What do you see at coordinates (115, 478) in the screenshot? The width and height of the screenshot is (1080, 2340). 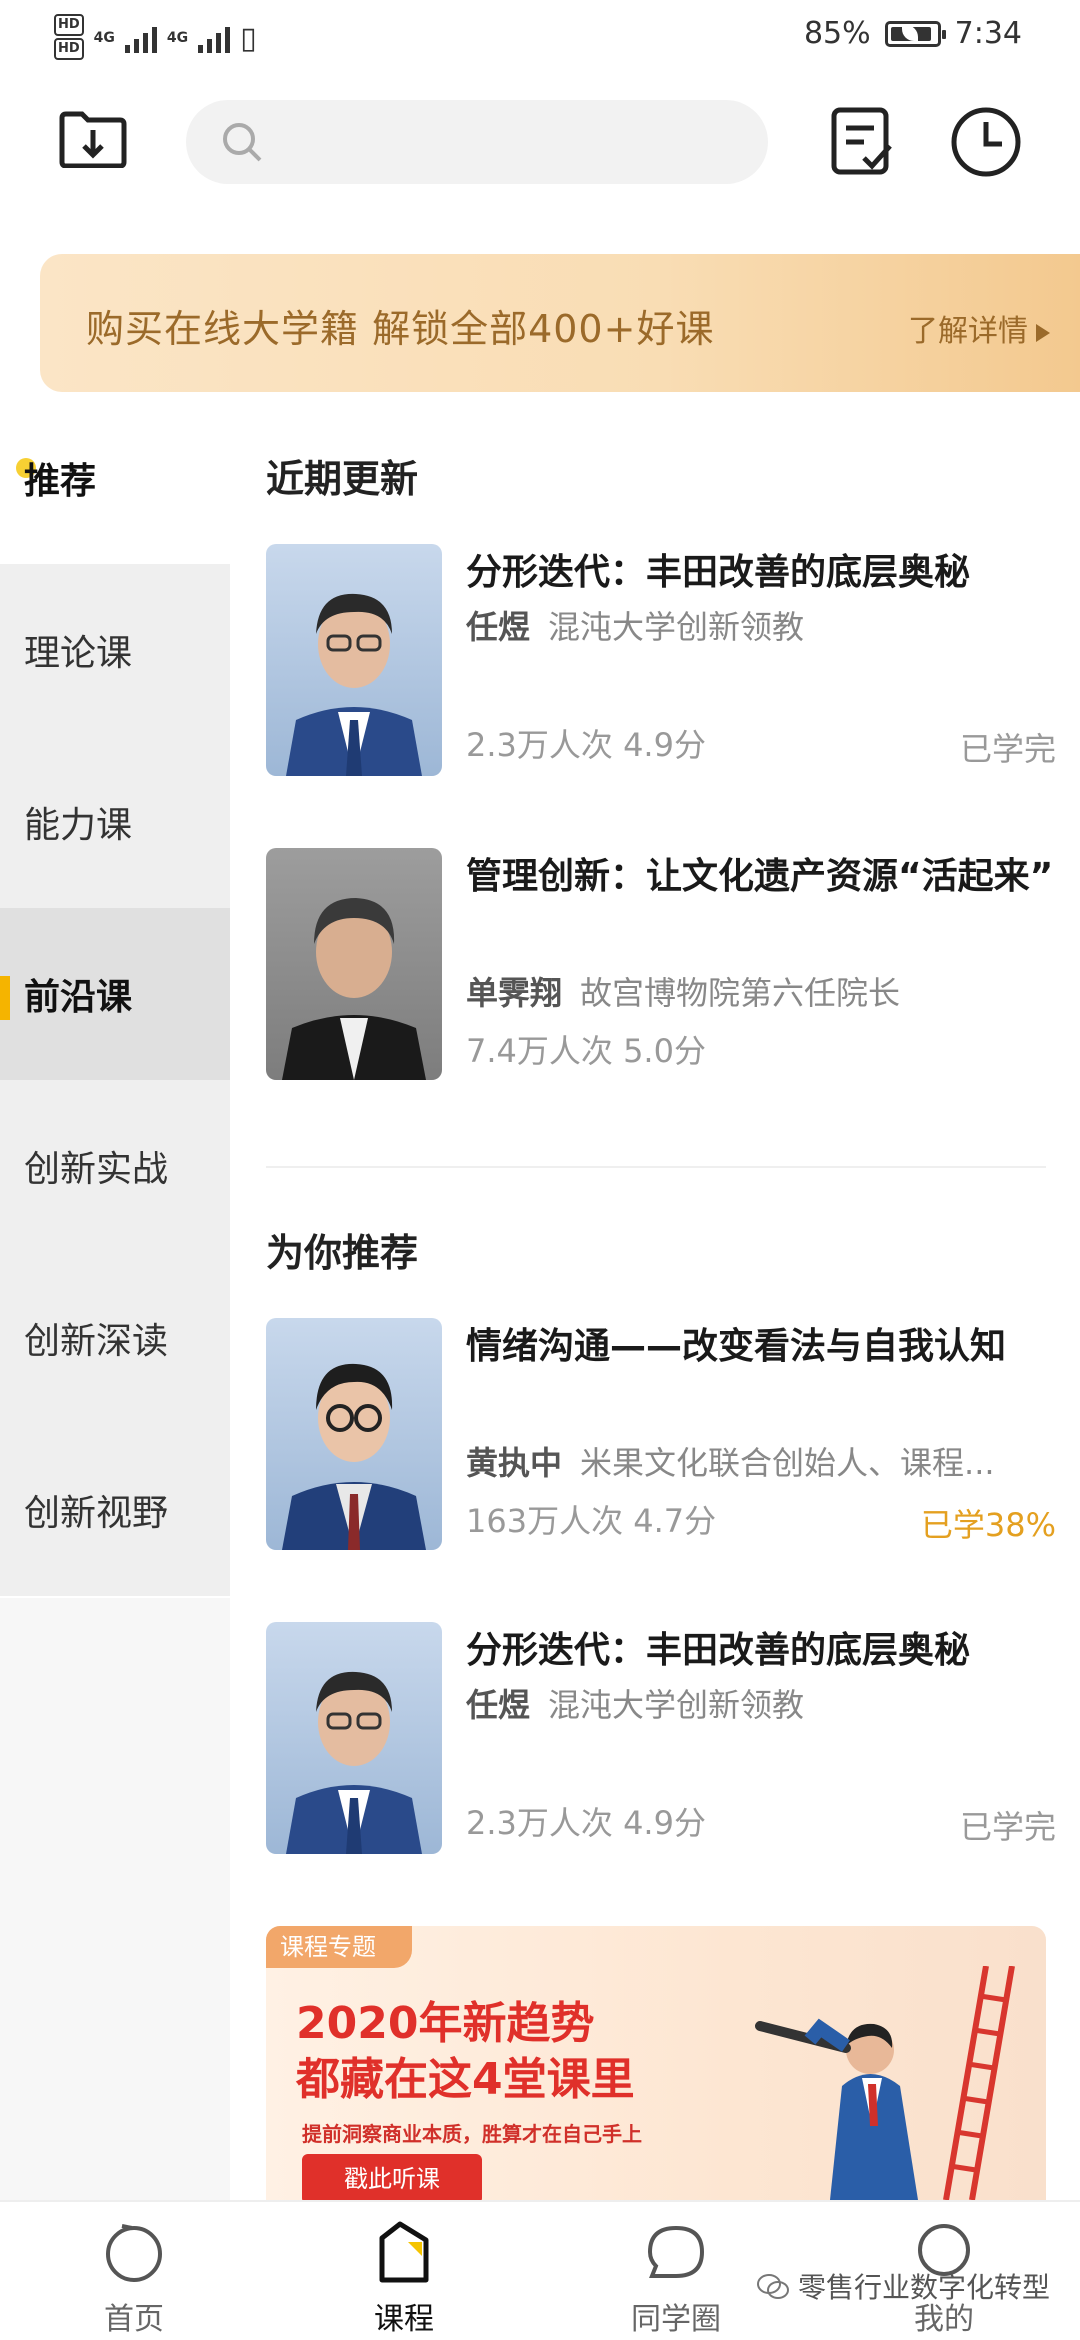 I see `sidebar-item-recommend: 推荐` at bounding box center [115, 478].